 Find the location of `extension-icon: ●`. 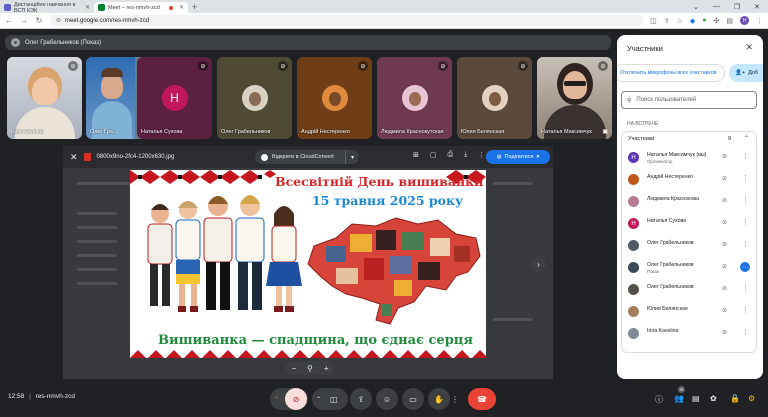

extension-icon: ● is located at coordinates (704, 20).